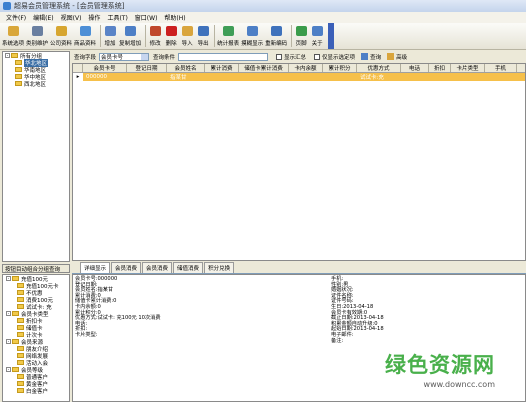 The width and height of the screenshot is (526, 402). I want to click on report-icon, so click(228, 30).